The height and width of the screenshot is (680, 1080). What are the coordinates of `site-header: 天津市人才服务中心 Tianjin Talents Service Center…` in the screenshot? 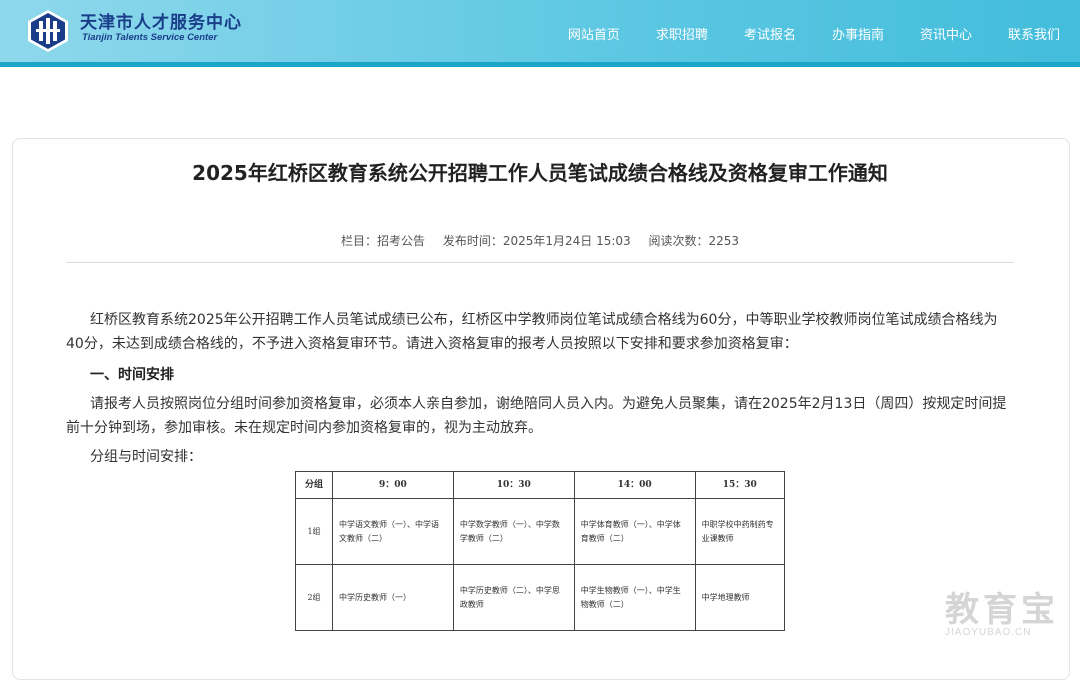 It's located at (540, 31).